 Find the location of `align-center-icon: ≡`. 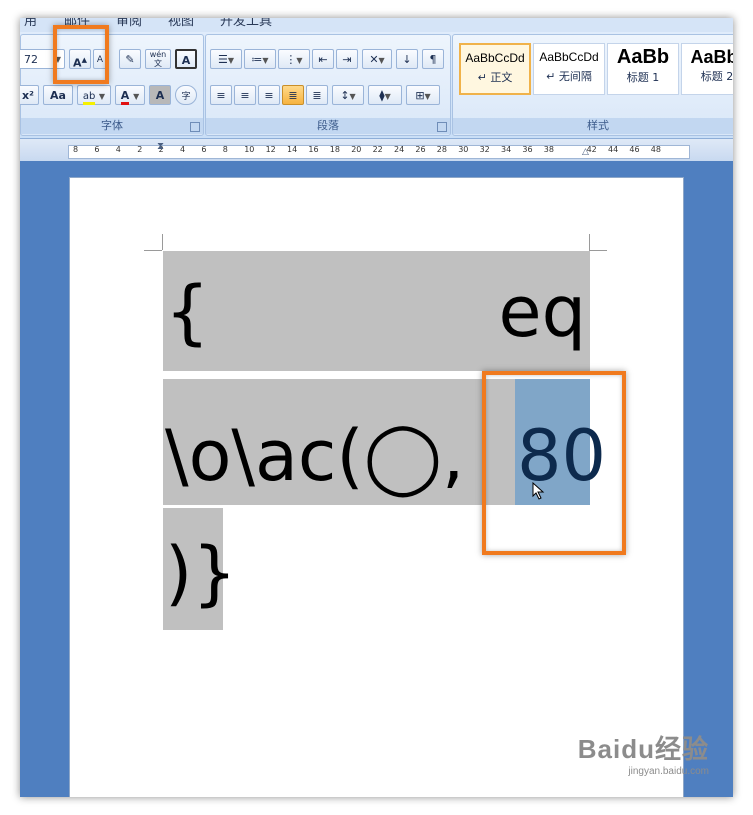

align-center-icon: ≡ is located at coordinates (245, 95).